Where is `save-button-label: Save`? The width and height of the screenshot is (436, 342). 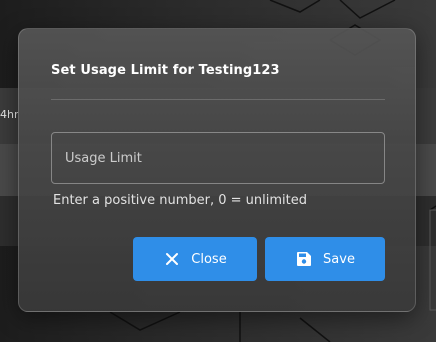
save-button-label: Save is located at coordinates (339, 259).